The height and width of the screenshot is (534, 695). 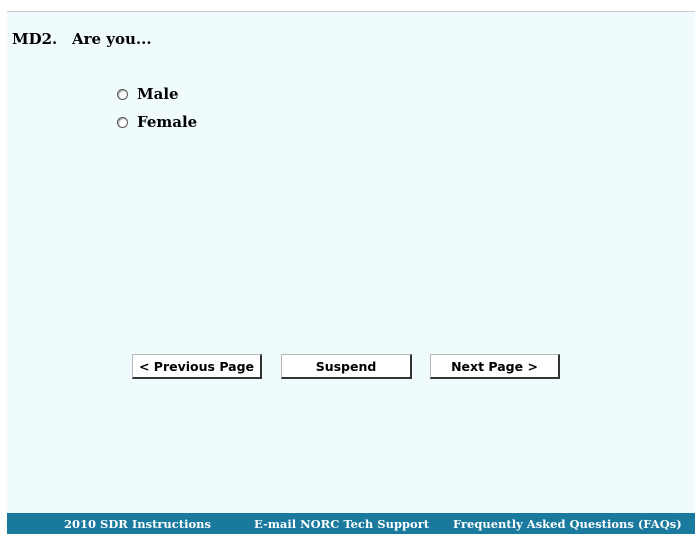 What do you see at coordinates (122, 94) in the screenshot?
I see `radio-button-male` at bounding box center [122, 94].